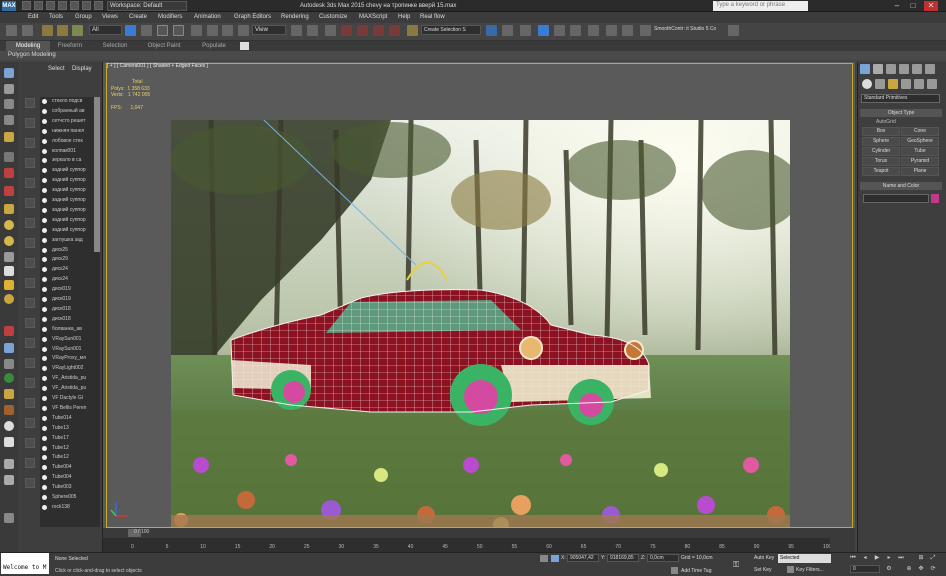 This screenshot has height=576, width=946. I want to click on display-influences-icon, so click(30, 383).